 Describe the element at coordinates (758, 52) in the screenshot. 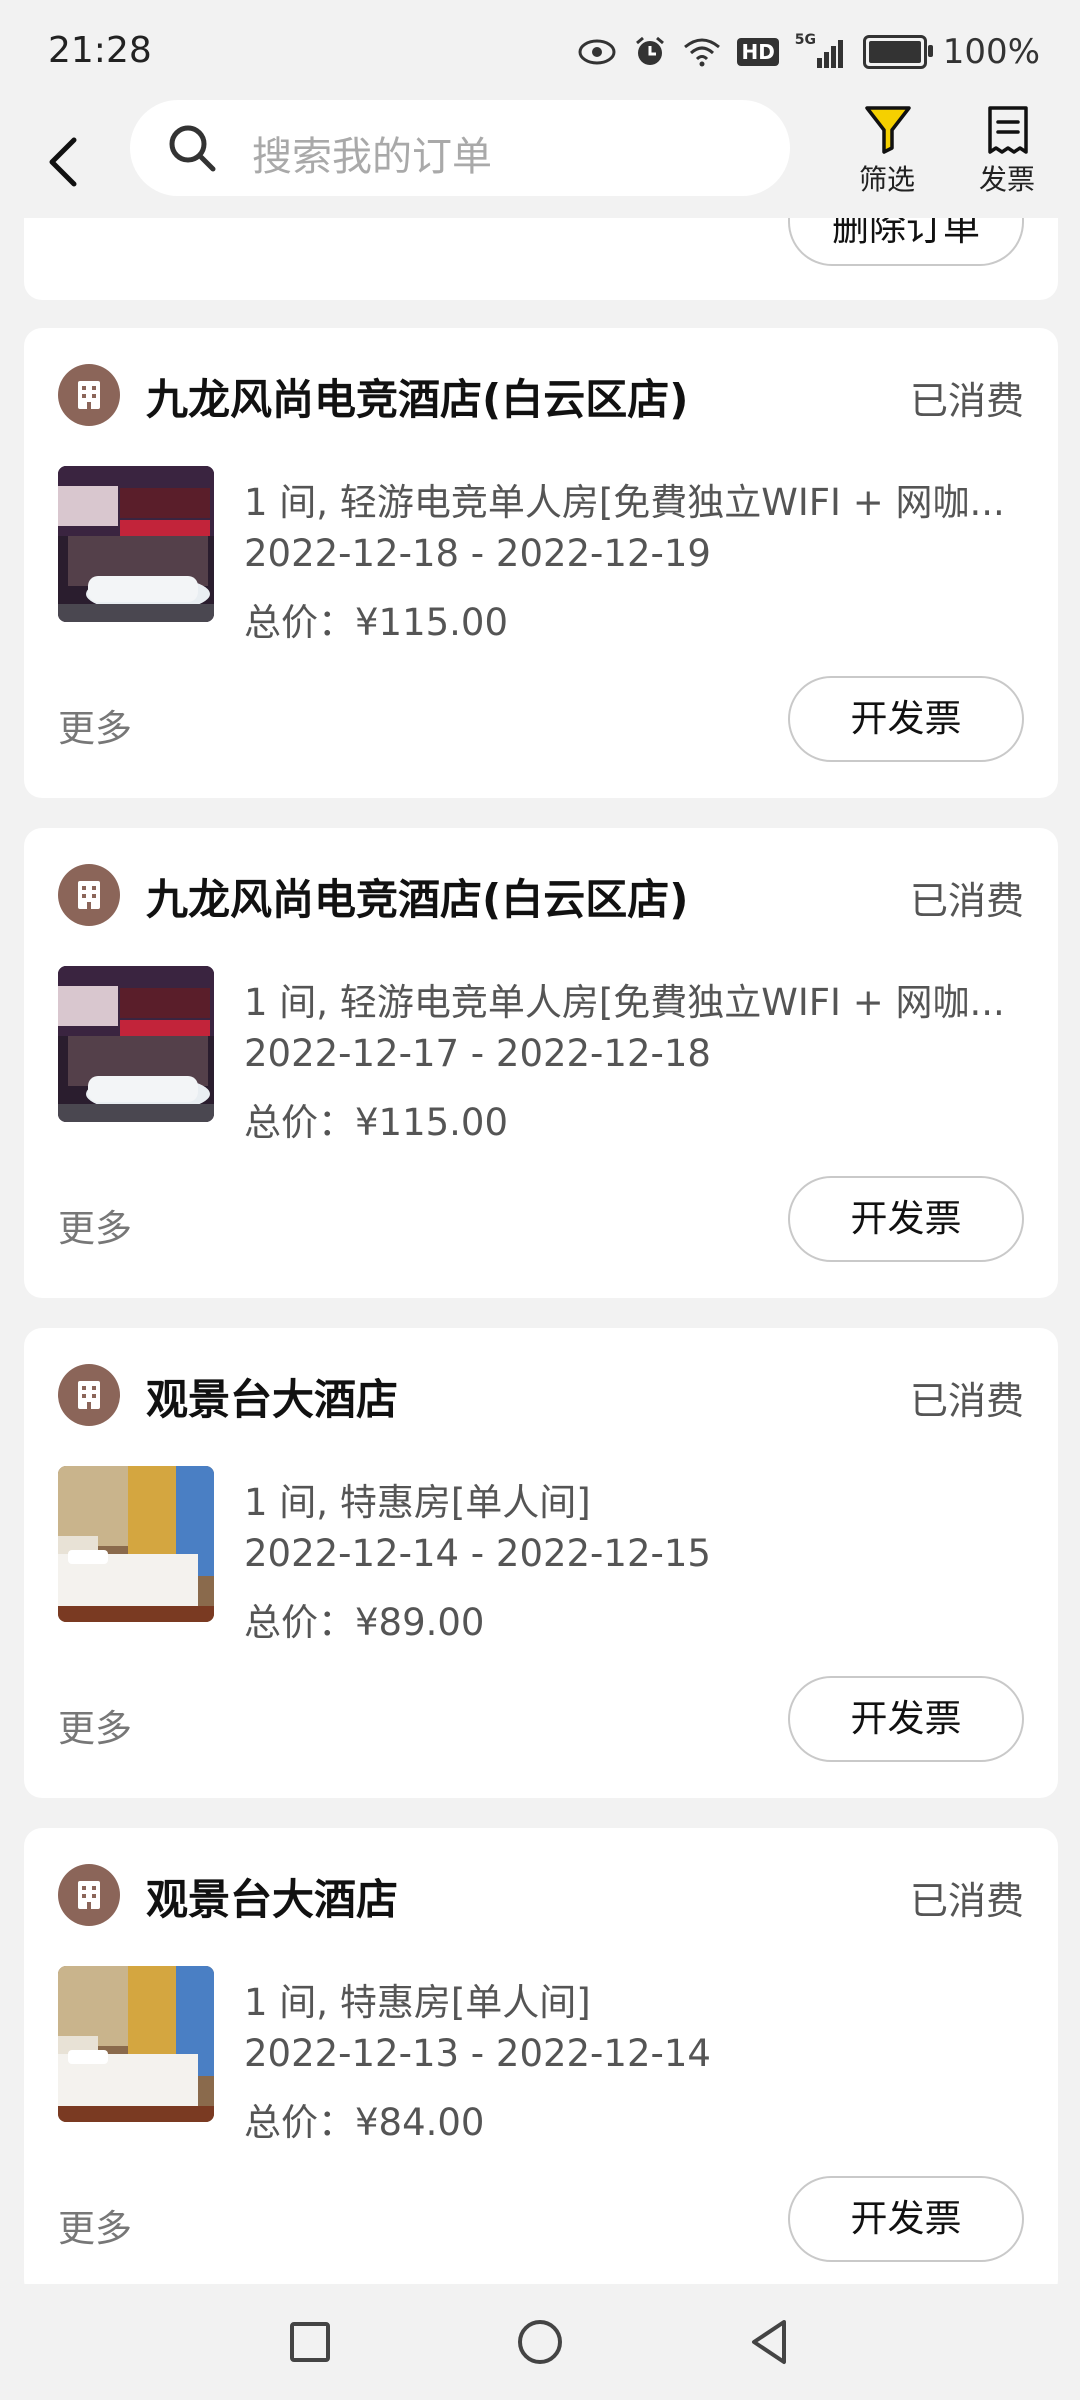

I see `hd-badge: HD` at that location.